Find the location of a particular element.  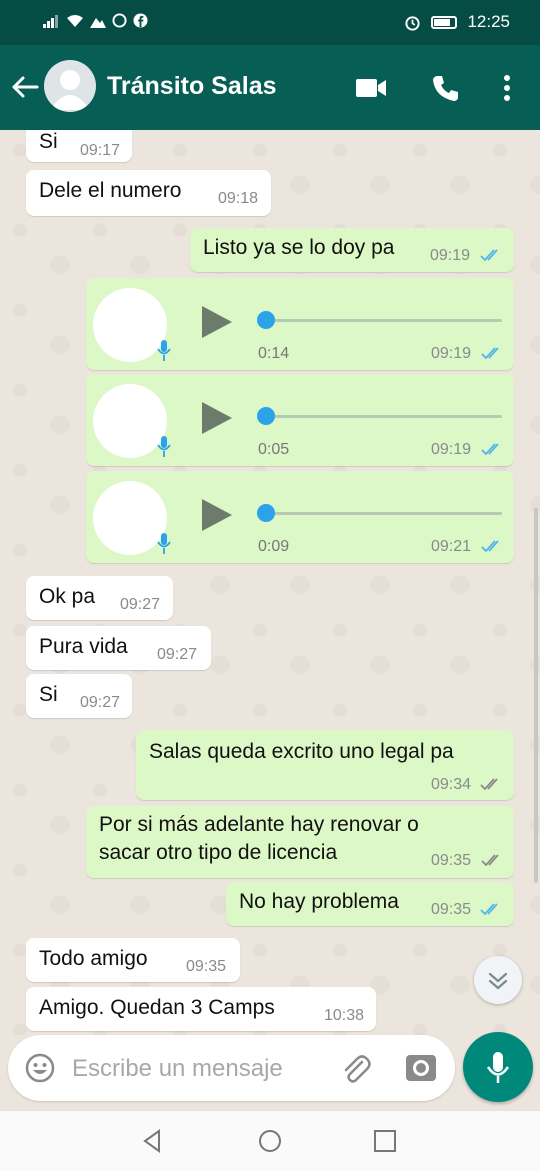

emoji-icon is located at coordinates (40, 1068).